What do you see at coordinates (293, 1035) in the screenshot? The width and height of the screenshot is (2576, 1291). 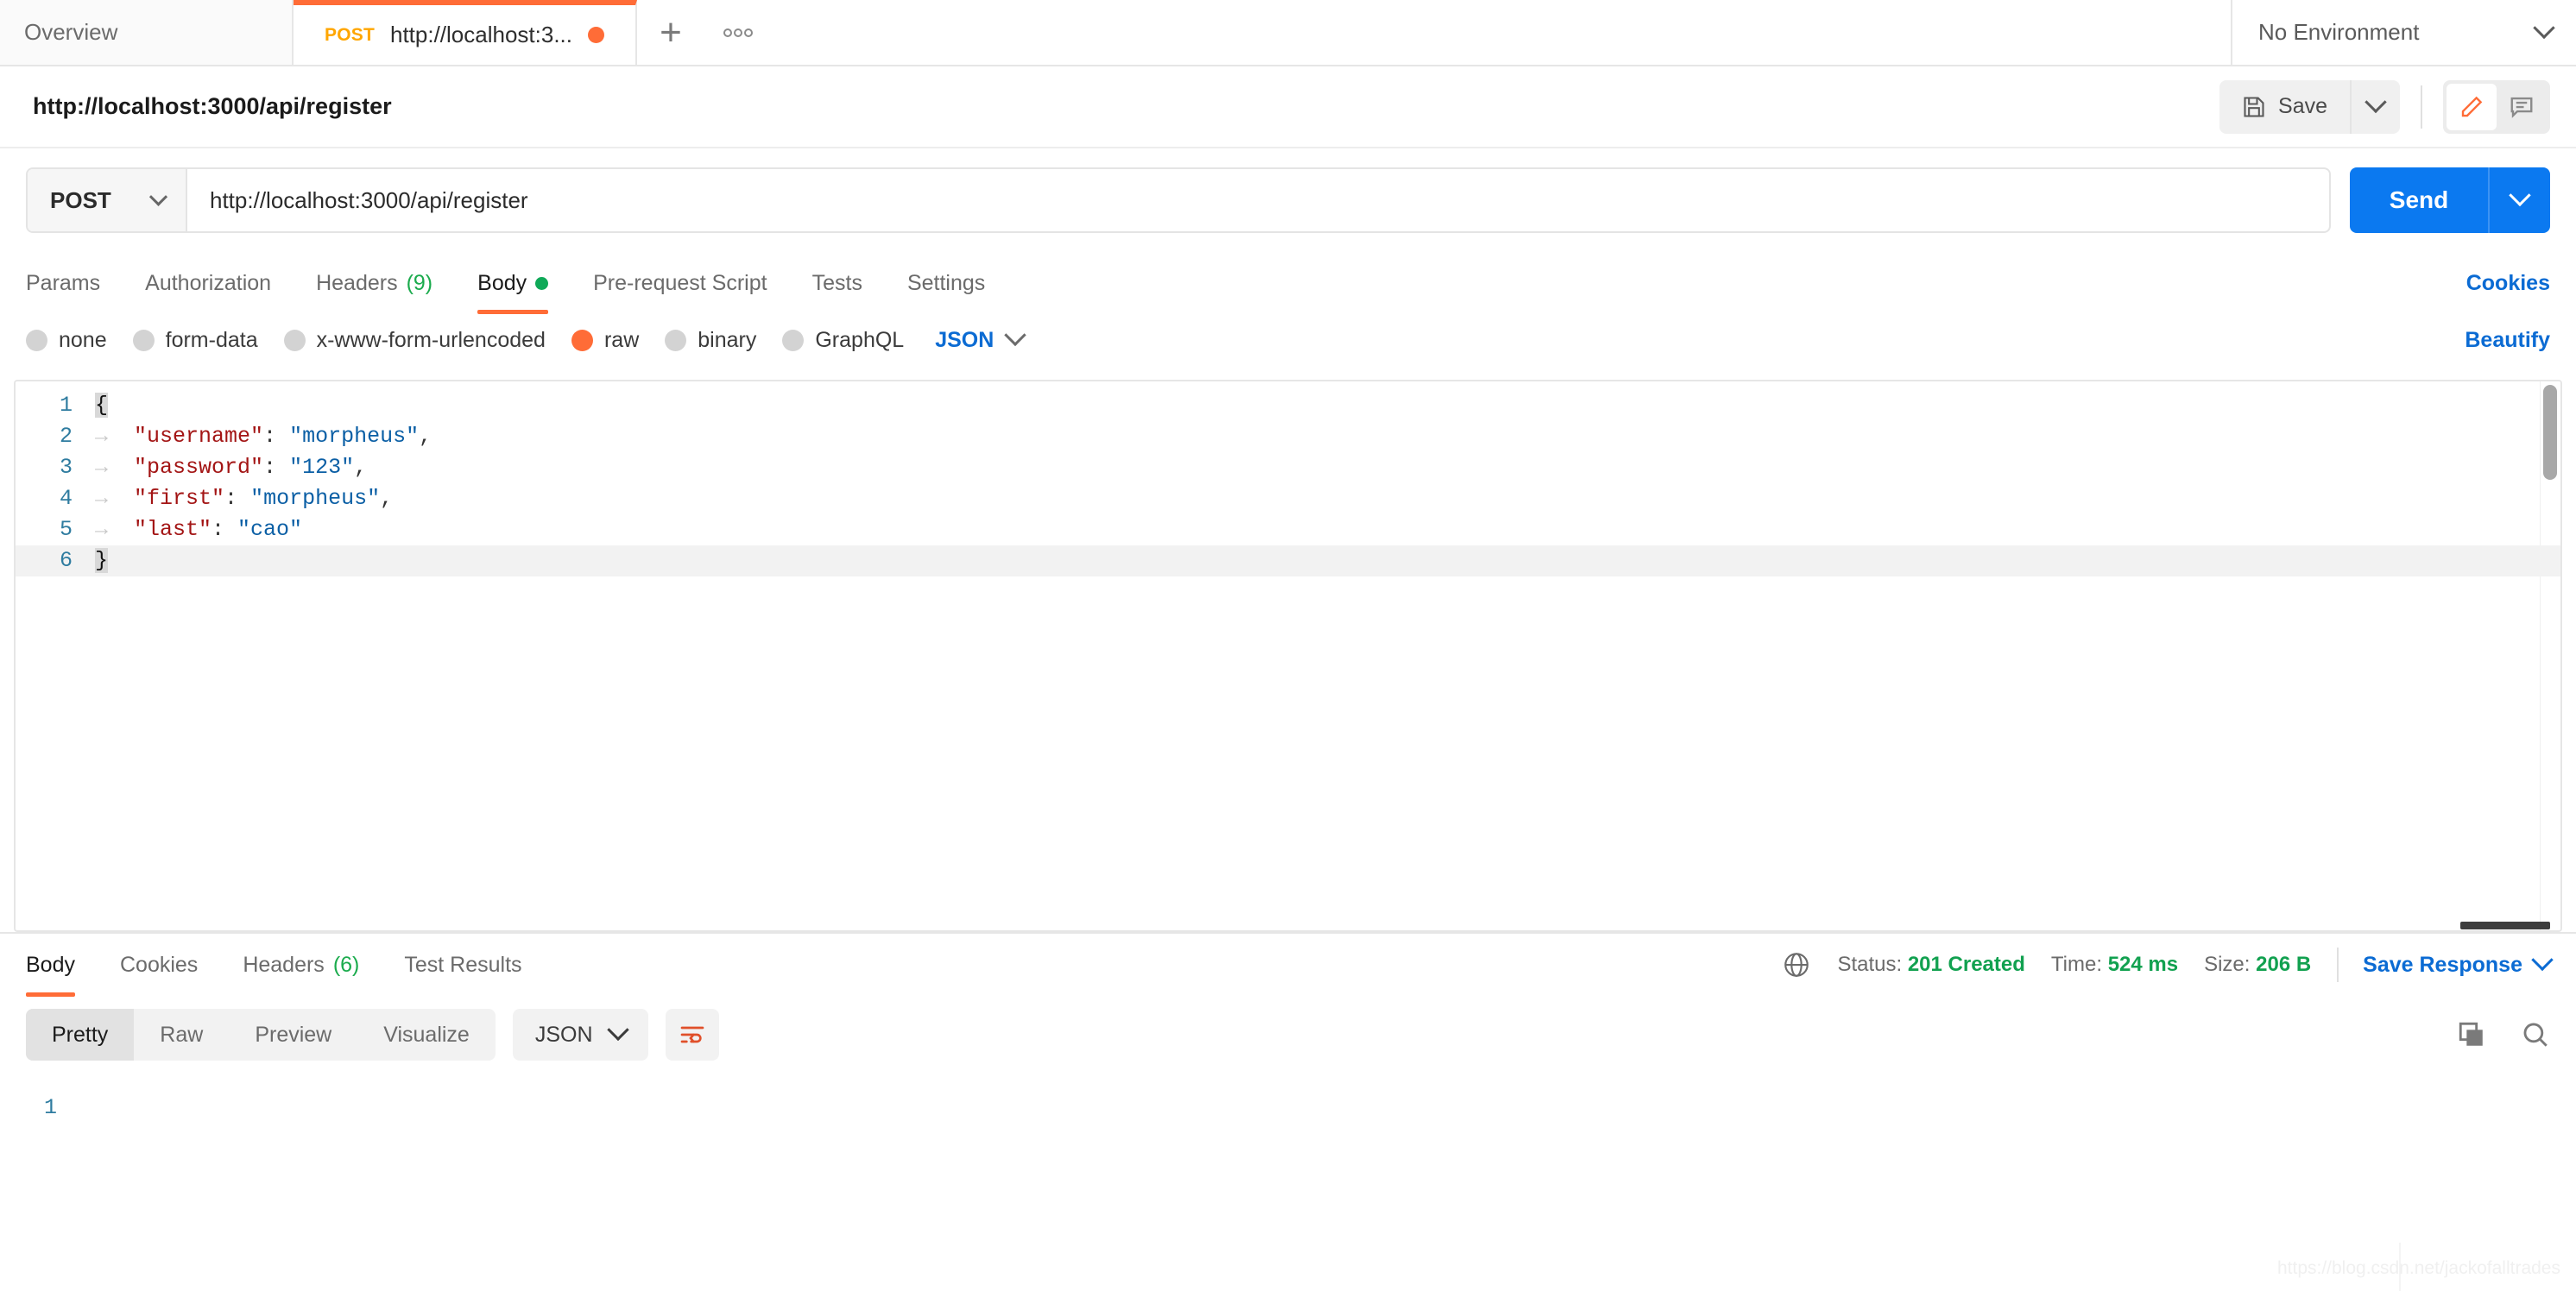 I see `view-mode-preview: Preview` at bounding box center [293, 1035].